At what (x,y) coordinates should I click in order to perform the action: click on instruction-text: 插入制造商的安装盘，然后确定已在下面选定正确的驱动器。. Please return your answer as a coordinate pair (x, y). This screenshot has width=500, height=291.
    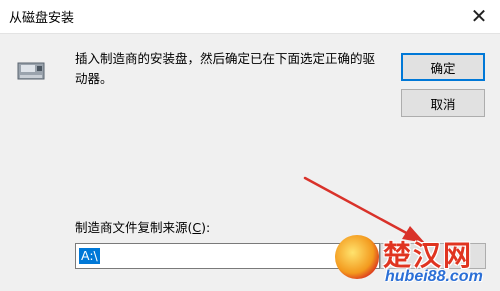
    Looking at the image, I should click on (225, 68).